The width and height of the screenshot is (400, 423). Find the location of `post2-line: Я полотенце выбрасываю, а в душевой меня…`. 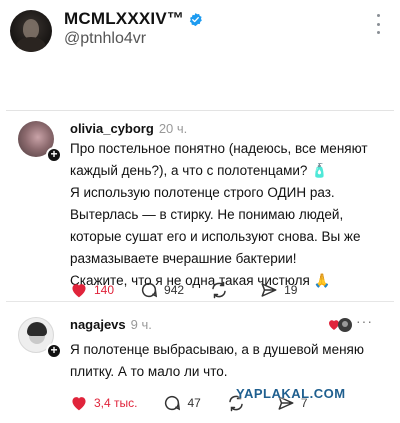

post2-line: Я полотенце выбрасываю, а в душевой меня… is located at coordinates (217, 349).